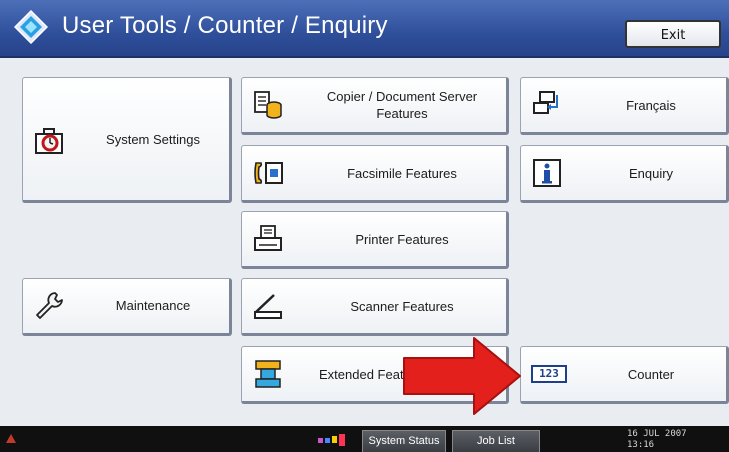 The image size is (729, 452). Describe the element at coordinates (402, 113) in the screenshot. I see `copier-features-label-line2: Features` at that location.